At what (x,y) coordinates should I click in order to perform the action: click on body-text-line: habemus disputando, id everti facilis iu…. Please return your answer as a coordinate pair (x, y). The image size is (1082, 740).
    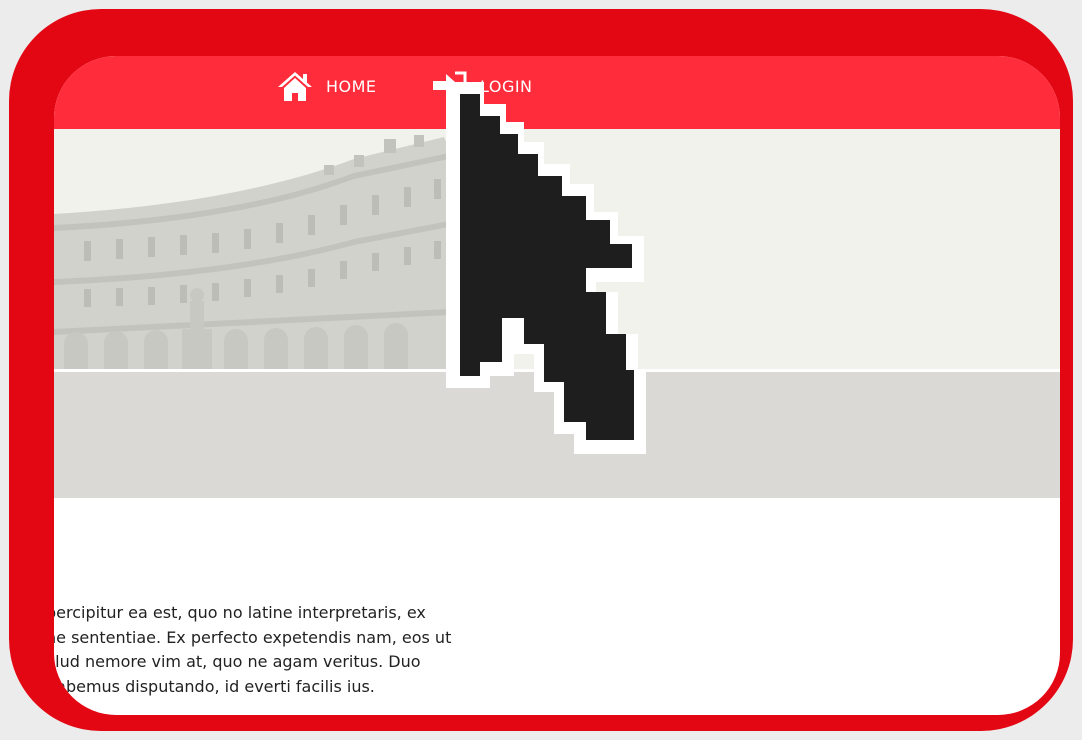
    Looking at the image, I should click on (214, 686).